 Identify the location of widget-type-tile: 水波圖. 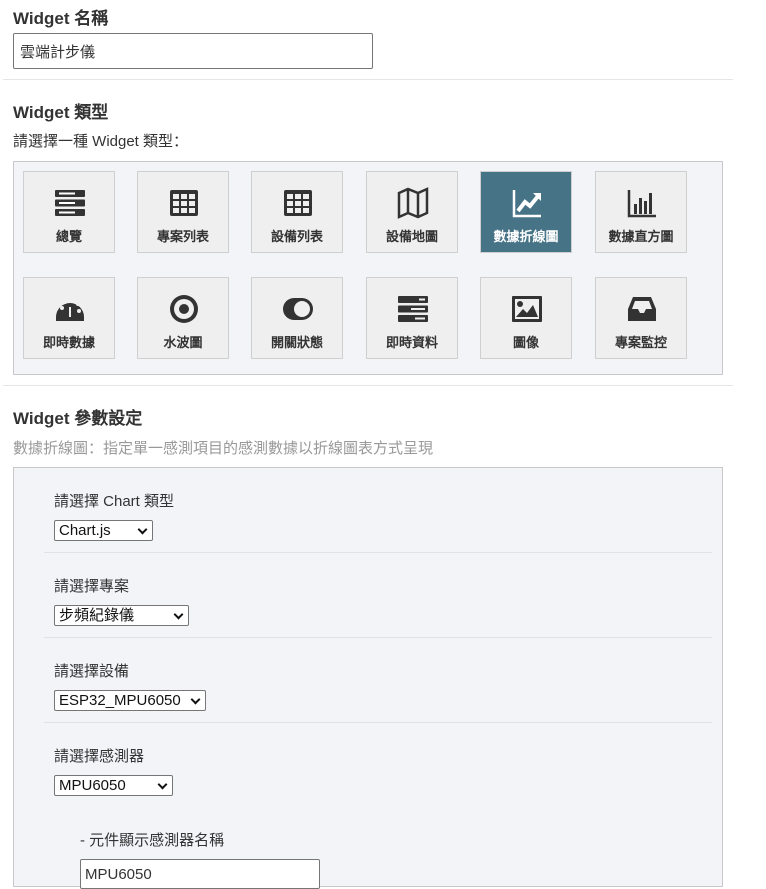
(183, 318).